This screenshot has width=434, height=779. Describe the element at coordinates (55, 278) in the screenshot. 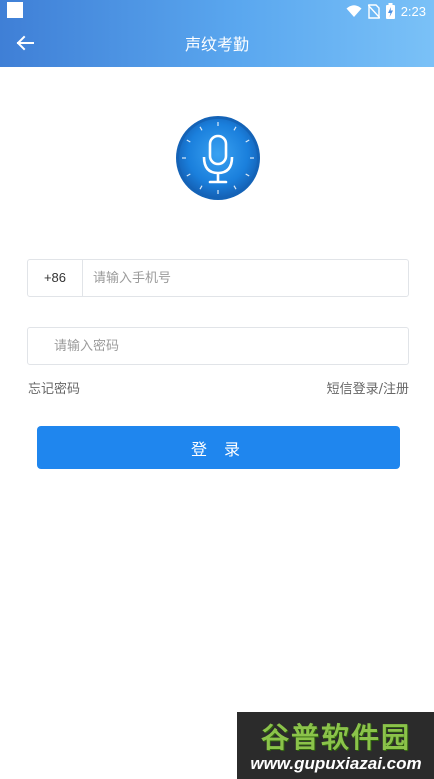

I see `country-code-selector: +86` at that location.